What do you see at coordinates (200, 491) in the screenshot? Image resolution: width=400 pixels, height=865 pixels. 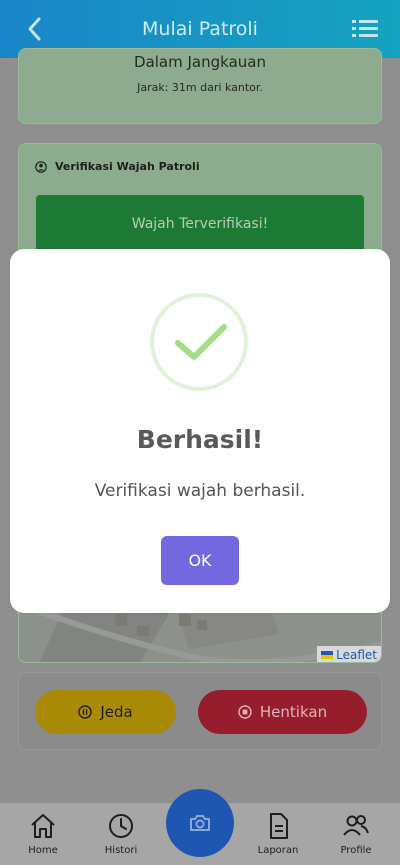 I see `dialog-message: Verifikasi wajah berhasil.` at bounding box center [200, 491].